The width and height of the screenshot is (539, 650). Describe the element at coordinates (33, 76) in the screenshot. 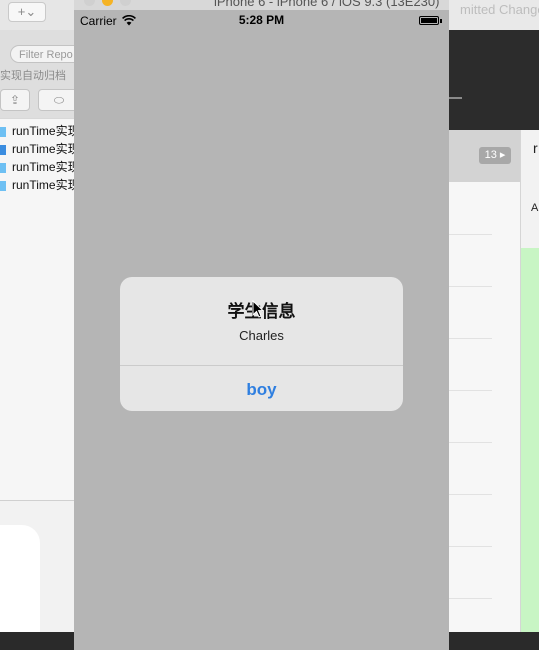

I see `project-title: 实现自动归档` at that location.